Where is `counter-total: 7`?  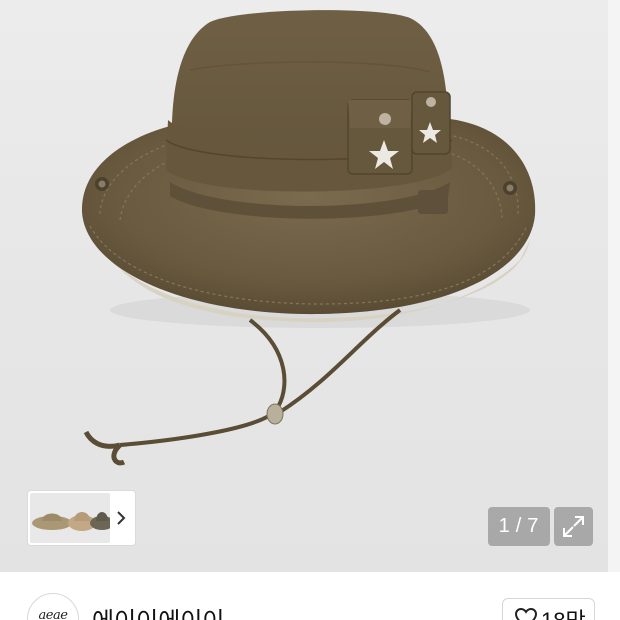 counter-total: 7 is located at coordinates (533, 526).